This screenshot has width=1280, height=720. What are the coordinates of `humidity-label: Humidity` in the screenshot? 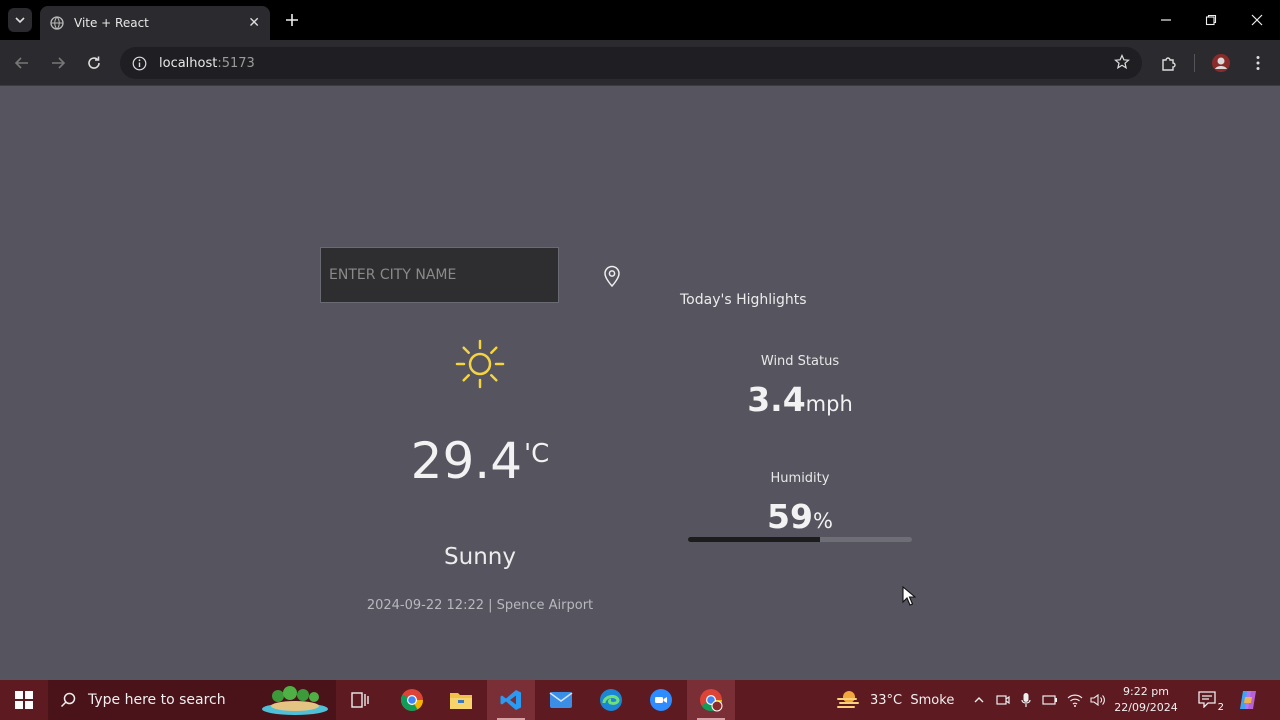 It's located at (800, 478).